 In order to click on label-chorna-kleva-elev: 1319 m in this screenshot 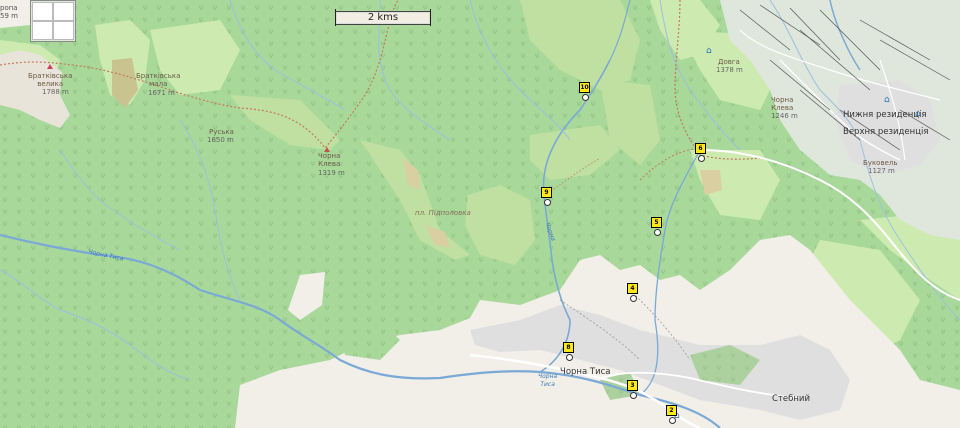, I will do `click(331, 173)`.